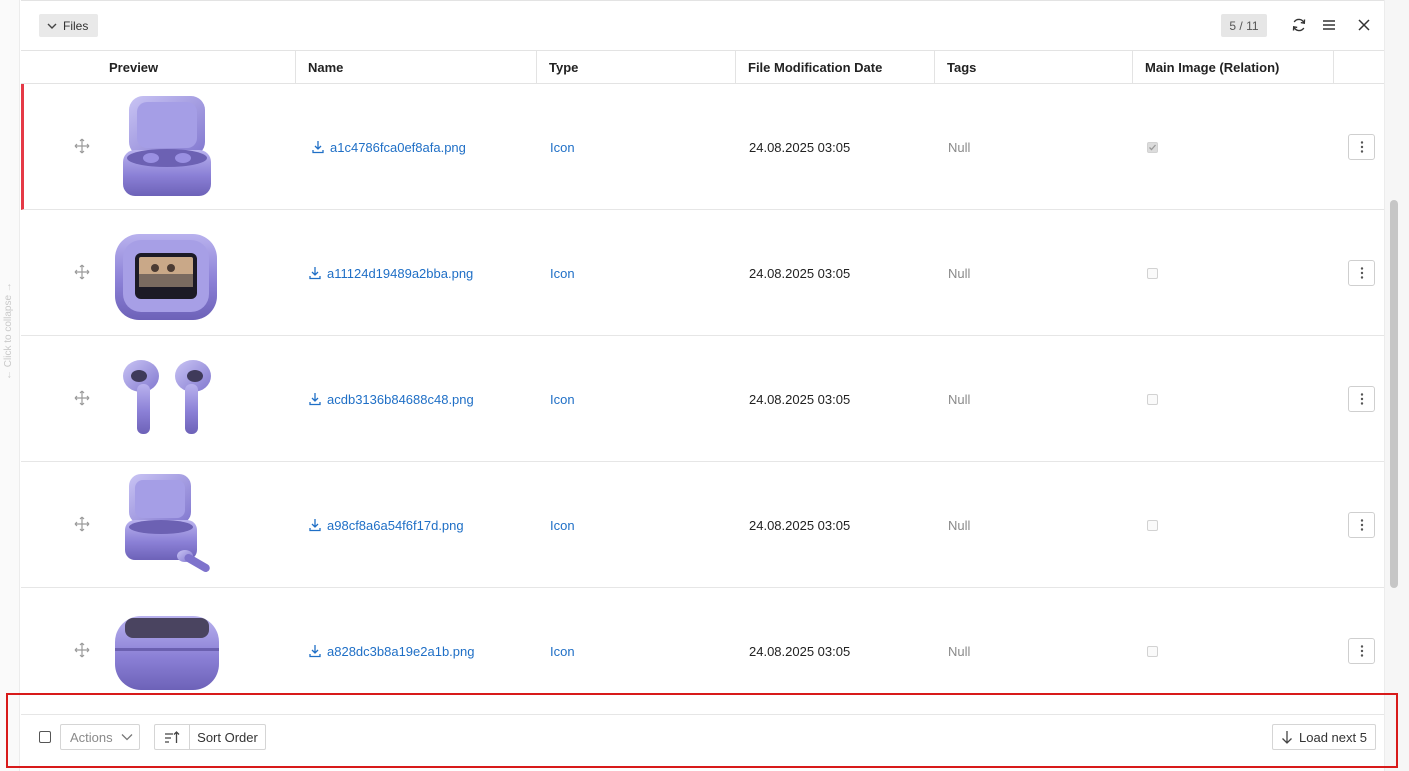  What do you see at coordinates (395, 525) in the screenshot?
I see `file-name: a98cf8a6a54f6f17d.png` at bounding box center [395, 525].